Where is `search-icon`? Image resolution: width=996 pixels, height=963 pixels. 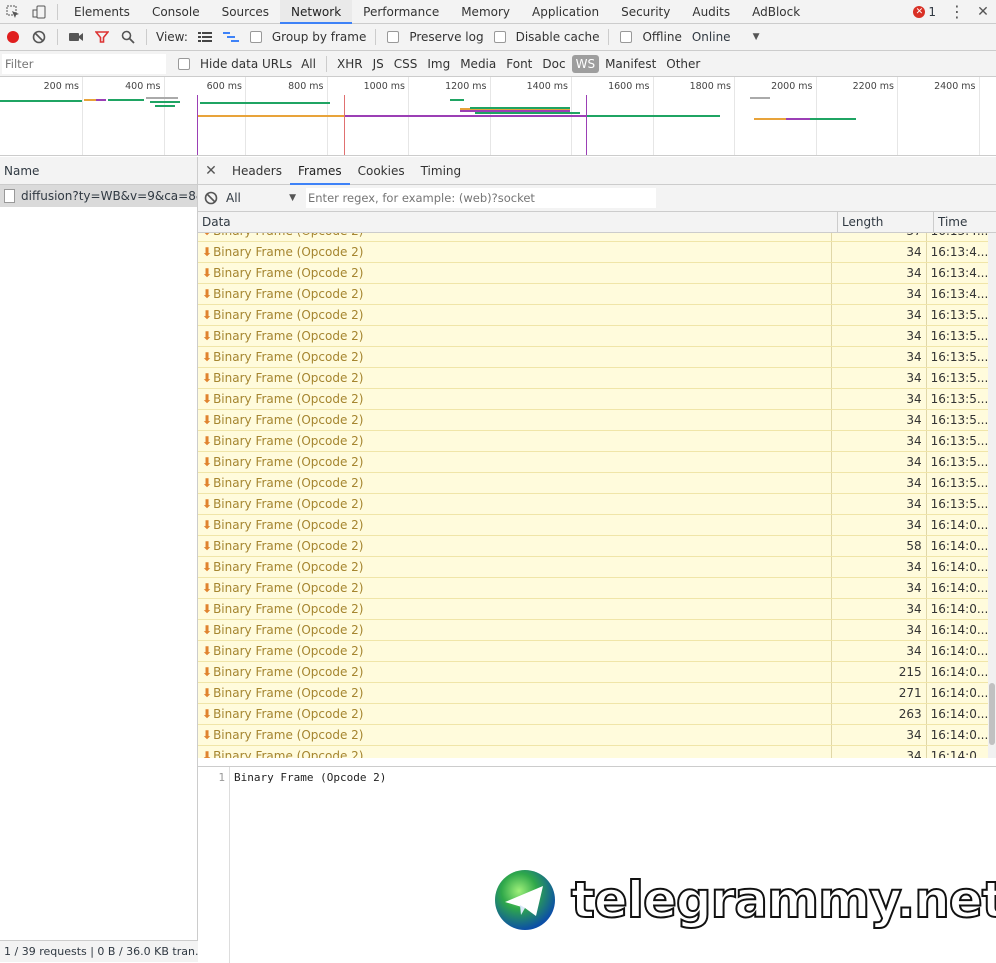
search-icon is located at coordinates (128, 37).